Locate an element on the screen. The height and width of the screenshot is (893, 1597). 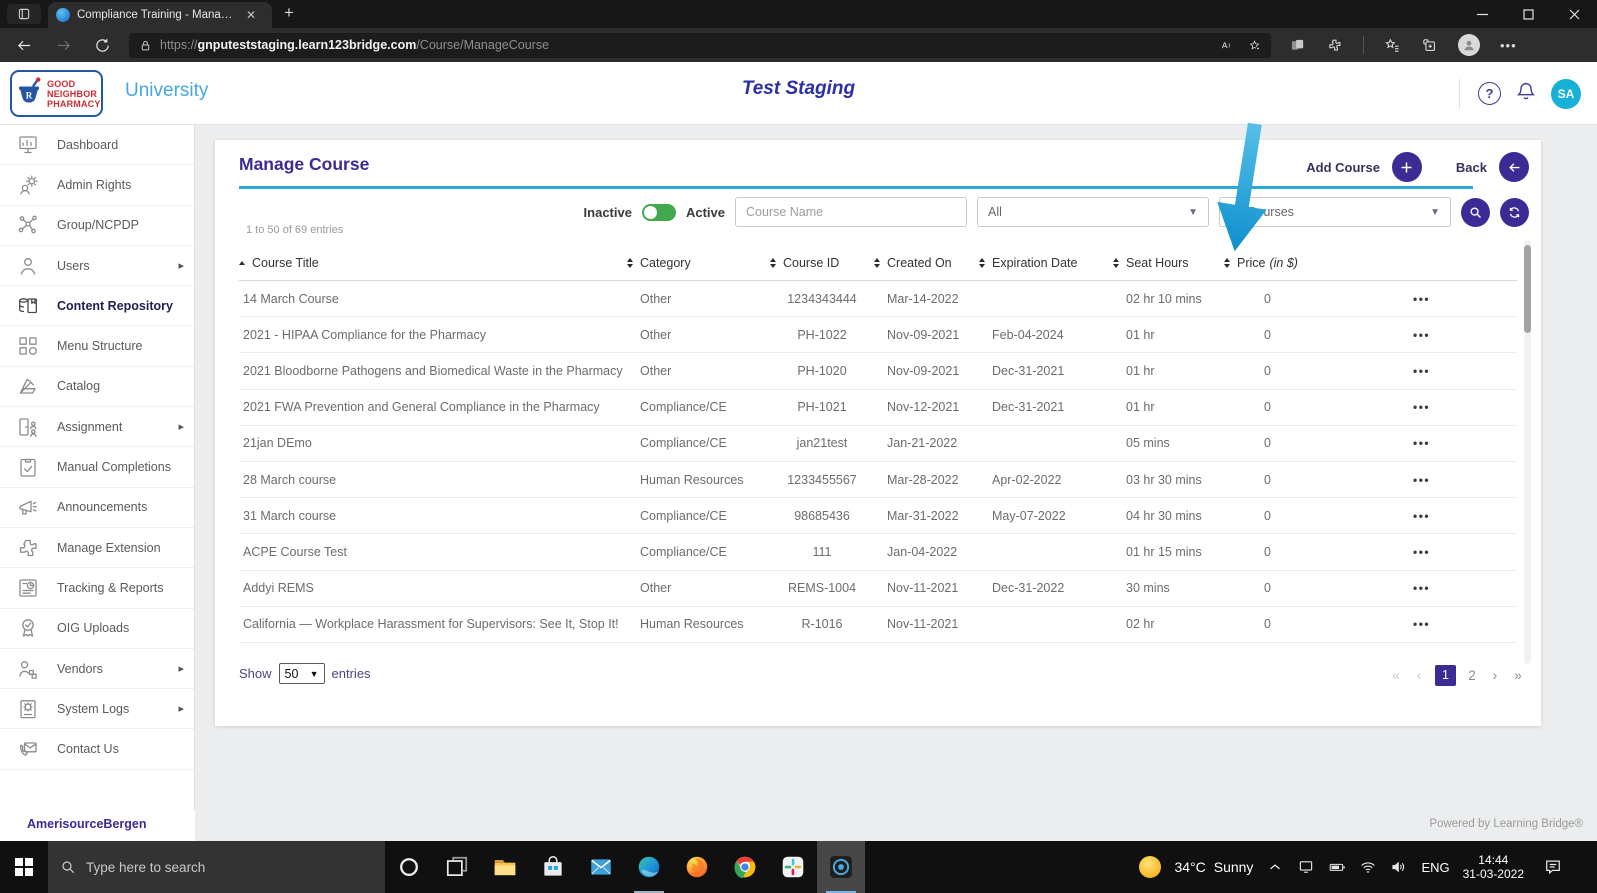
column-header-price: Price (in $) is located at coordinates (1289, 263).